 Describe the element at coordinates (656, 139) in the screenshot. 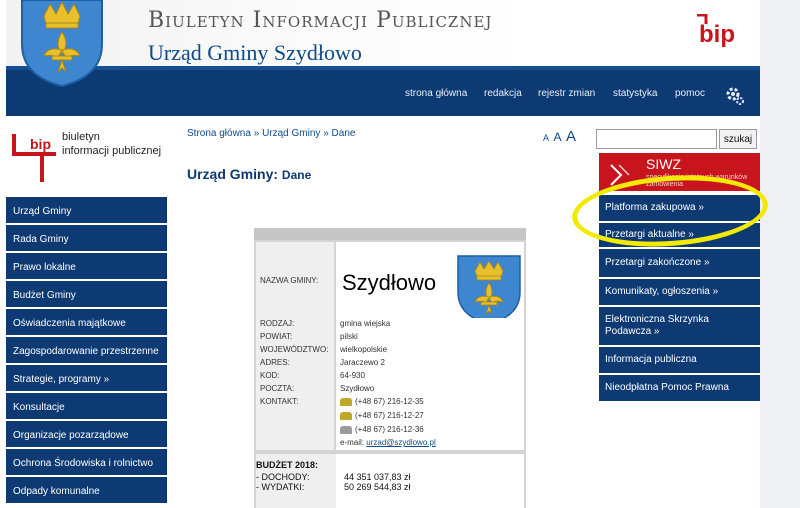

I see `search-input` at that location.